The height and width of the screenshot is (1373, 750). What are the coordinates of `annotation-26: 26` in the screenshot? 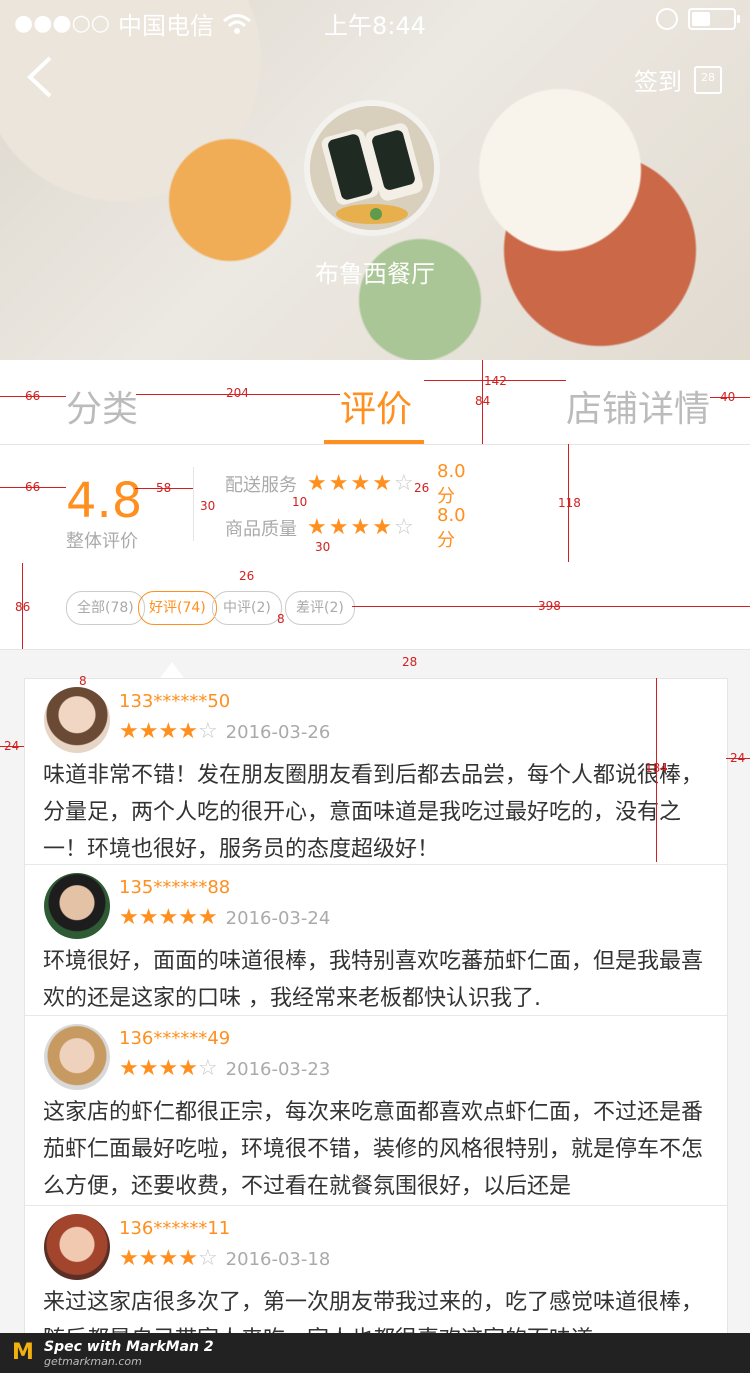 It's located at (422, 488).